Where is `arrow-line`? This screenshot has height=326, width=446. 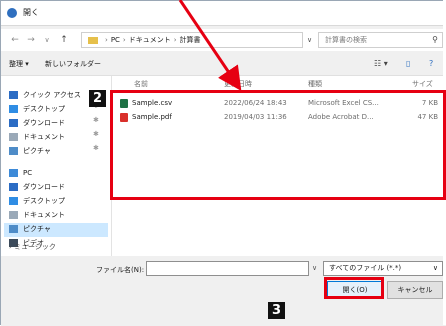 arrow-line is located at coordinates (210, 45).